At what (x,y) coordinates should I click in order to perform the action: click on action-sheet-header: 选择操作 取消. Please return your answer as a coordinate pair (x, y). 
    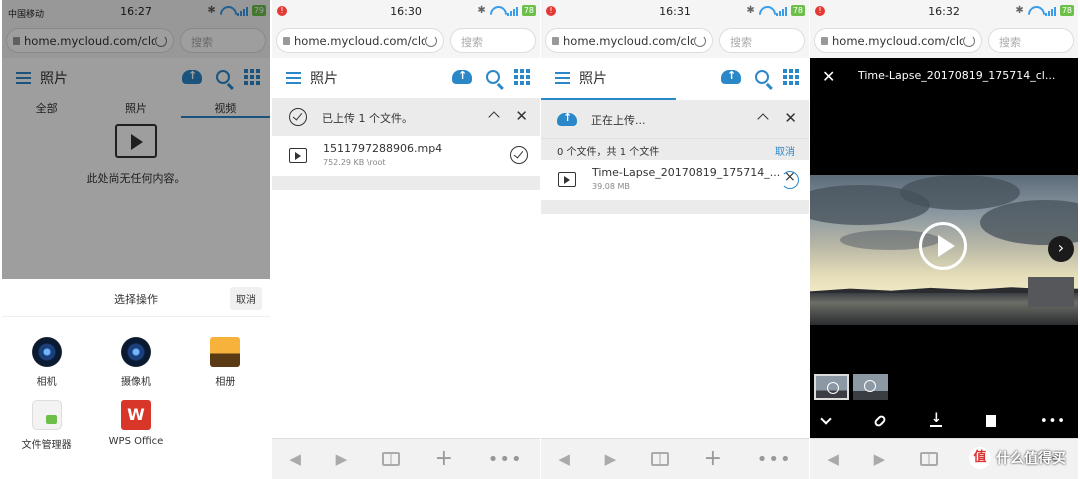
    Looking at the image, I should click on (136, 298).